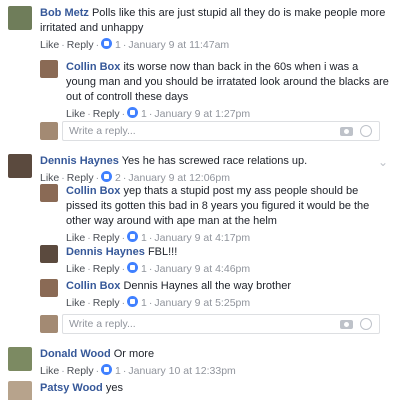 This screenshot has height=400, width=400. I want to click on comment-author: Donald Wood, so click(75, 354).